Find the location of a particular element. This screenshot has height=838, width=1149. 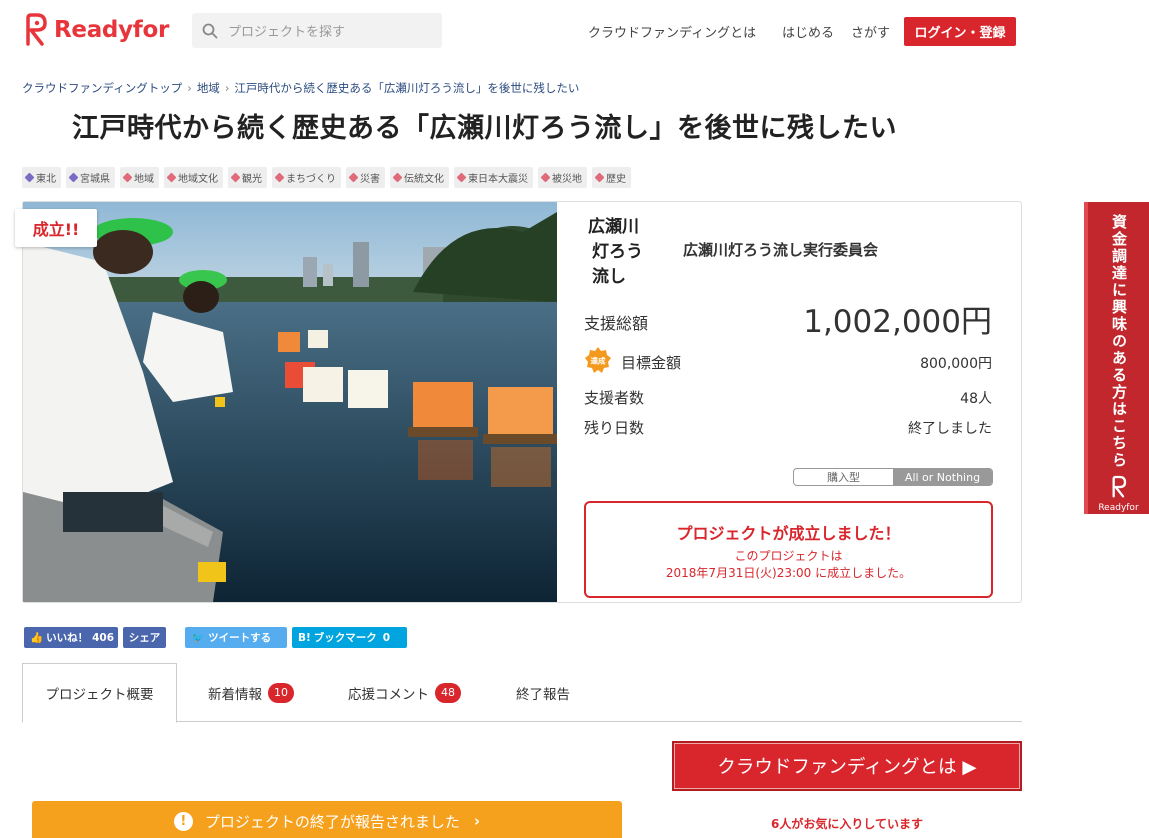

side-banner-logo-text: Readyfor is located at coordinates (1118, 508).